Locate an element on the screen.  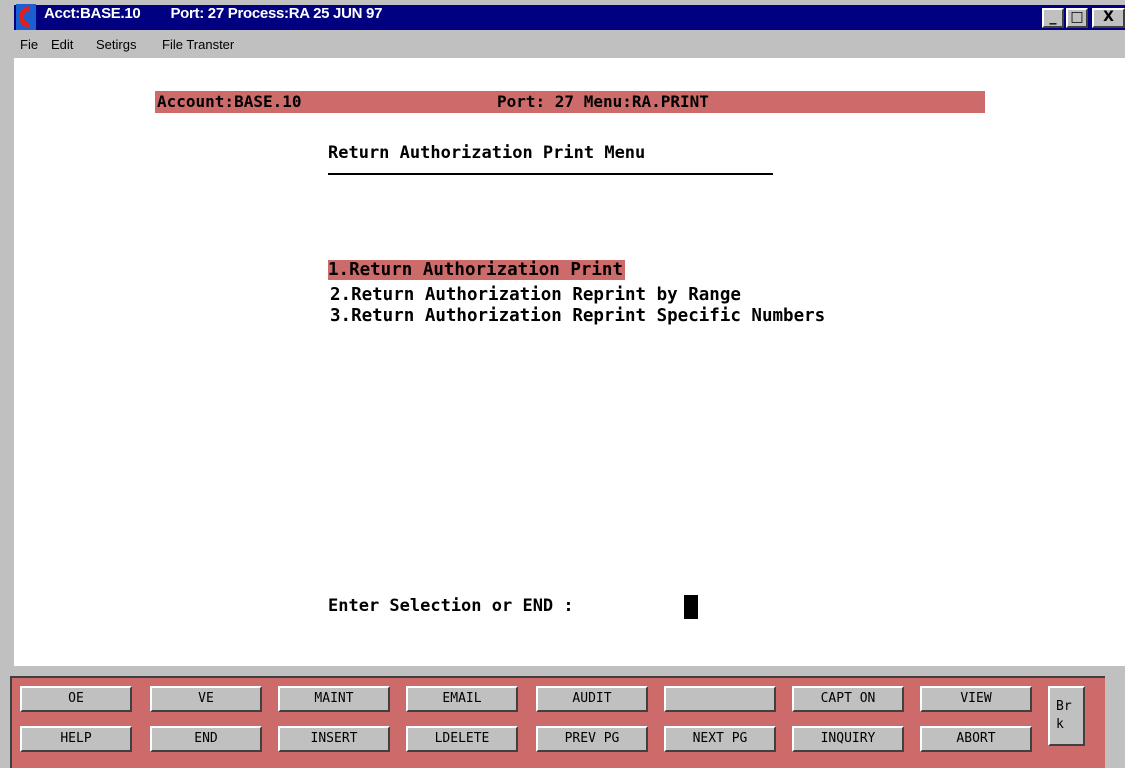
menu-heading: Return Authorization Print Menu is located at coordinates (487, 153).